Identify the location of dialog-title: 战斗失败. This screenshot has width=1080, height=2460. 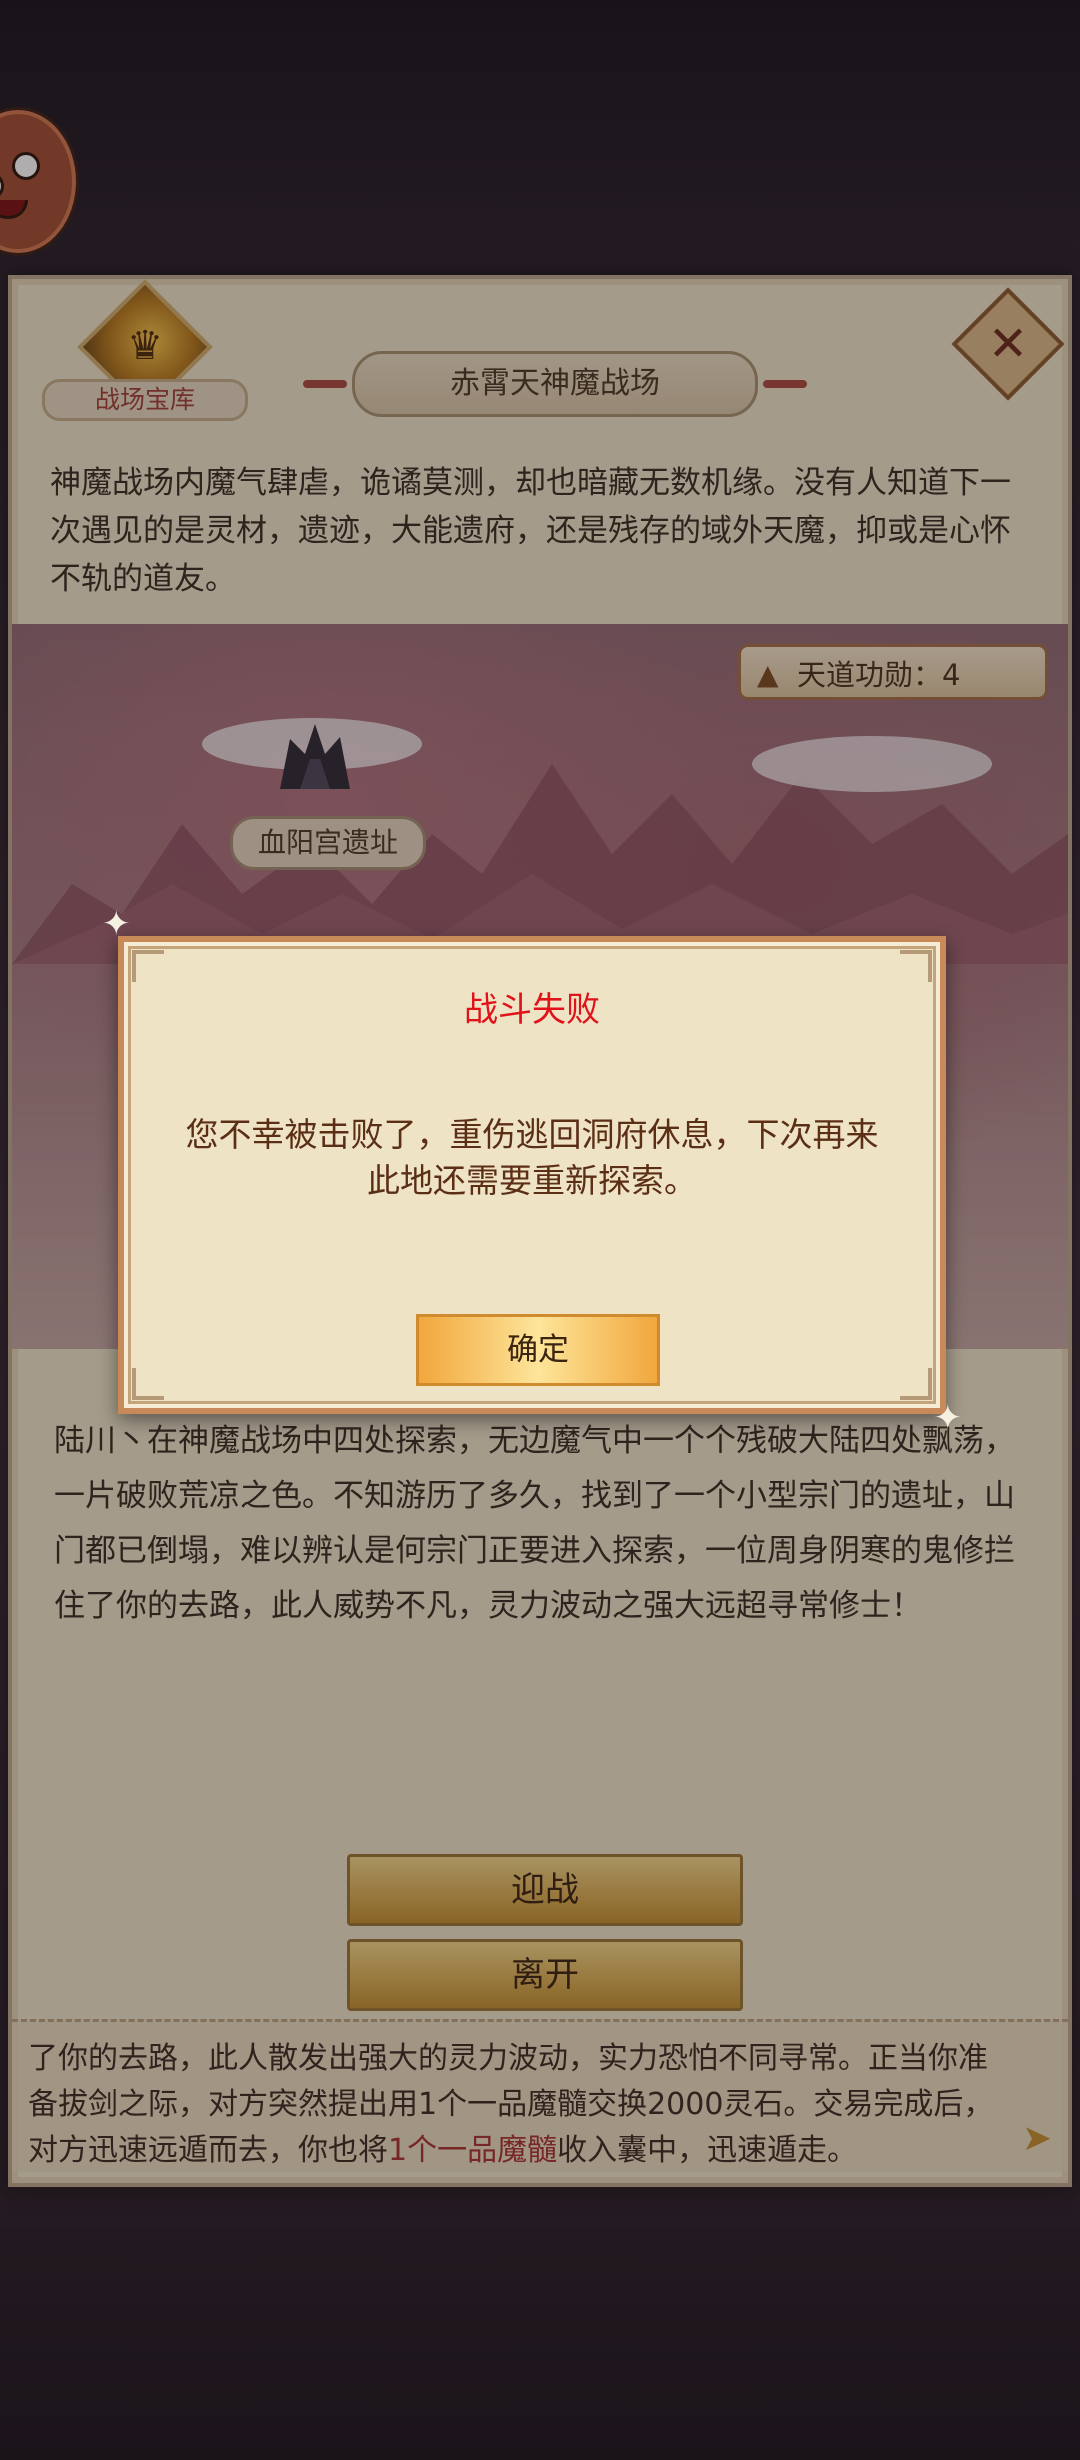
(532, 1010).